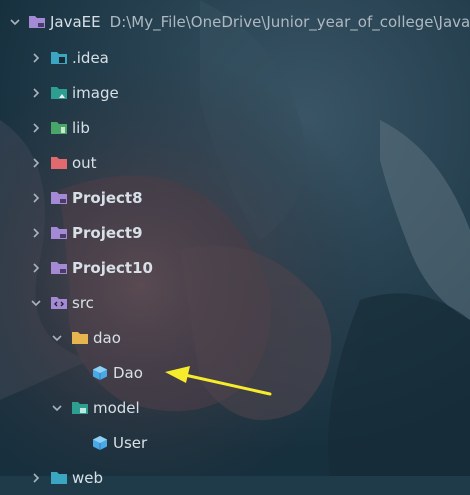 Image resolution: width=470 pixels, height=495 pixels. I want to click on annotation-arrow, so click(218, 381).